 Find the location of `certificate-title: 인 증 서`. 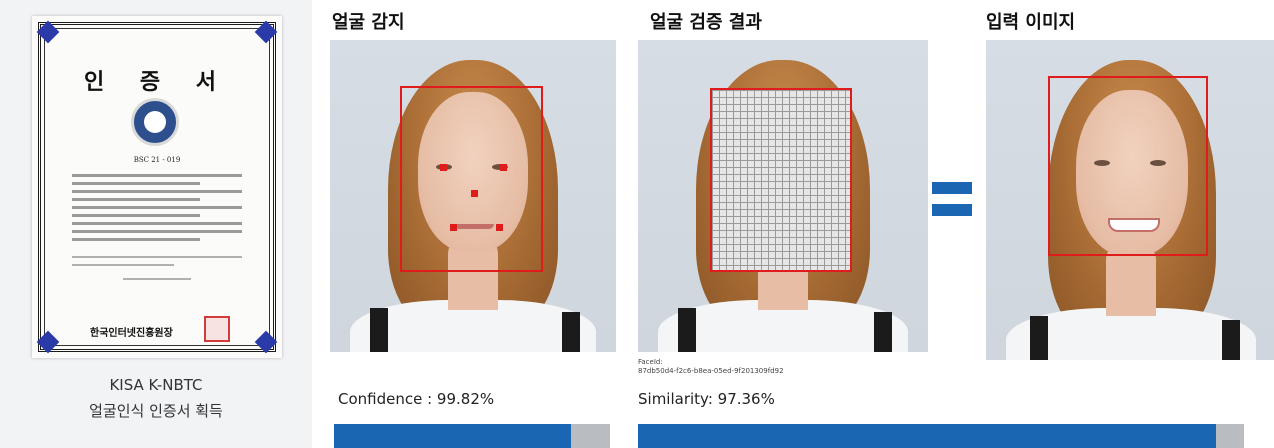

certificate-title: 인 증 서 is located at coordinates (157, 82).